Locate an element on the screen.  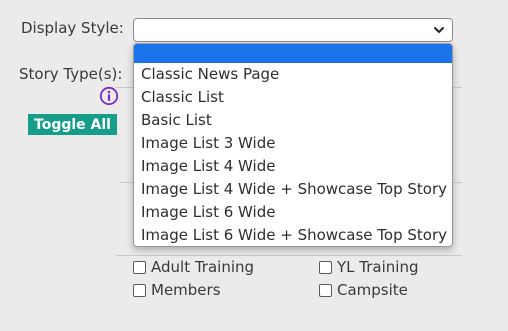
checkbox-adult-training: Adult Training is located at coordinates (193, 267).